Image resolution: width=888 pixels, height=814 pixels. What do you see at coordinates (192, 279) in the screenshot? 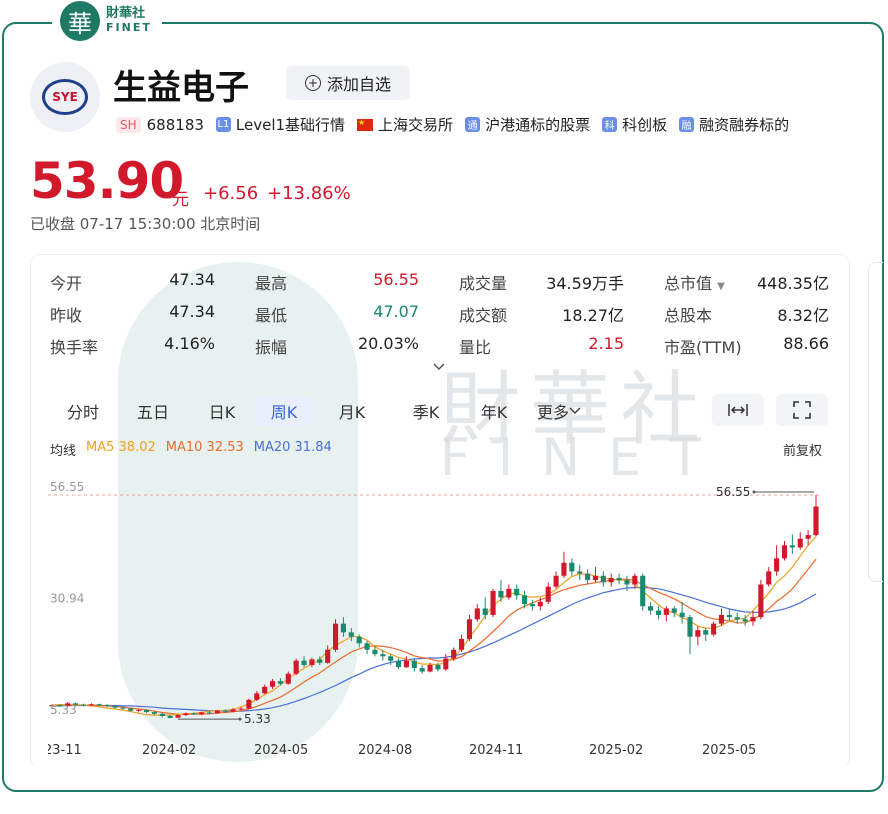
I see `stat-open-value: 47.34` at bounding box center [192, 279].